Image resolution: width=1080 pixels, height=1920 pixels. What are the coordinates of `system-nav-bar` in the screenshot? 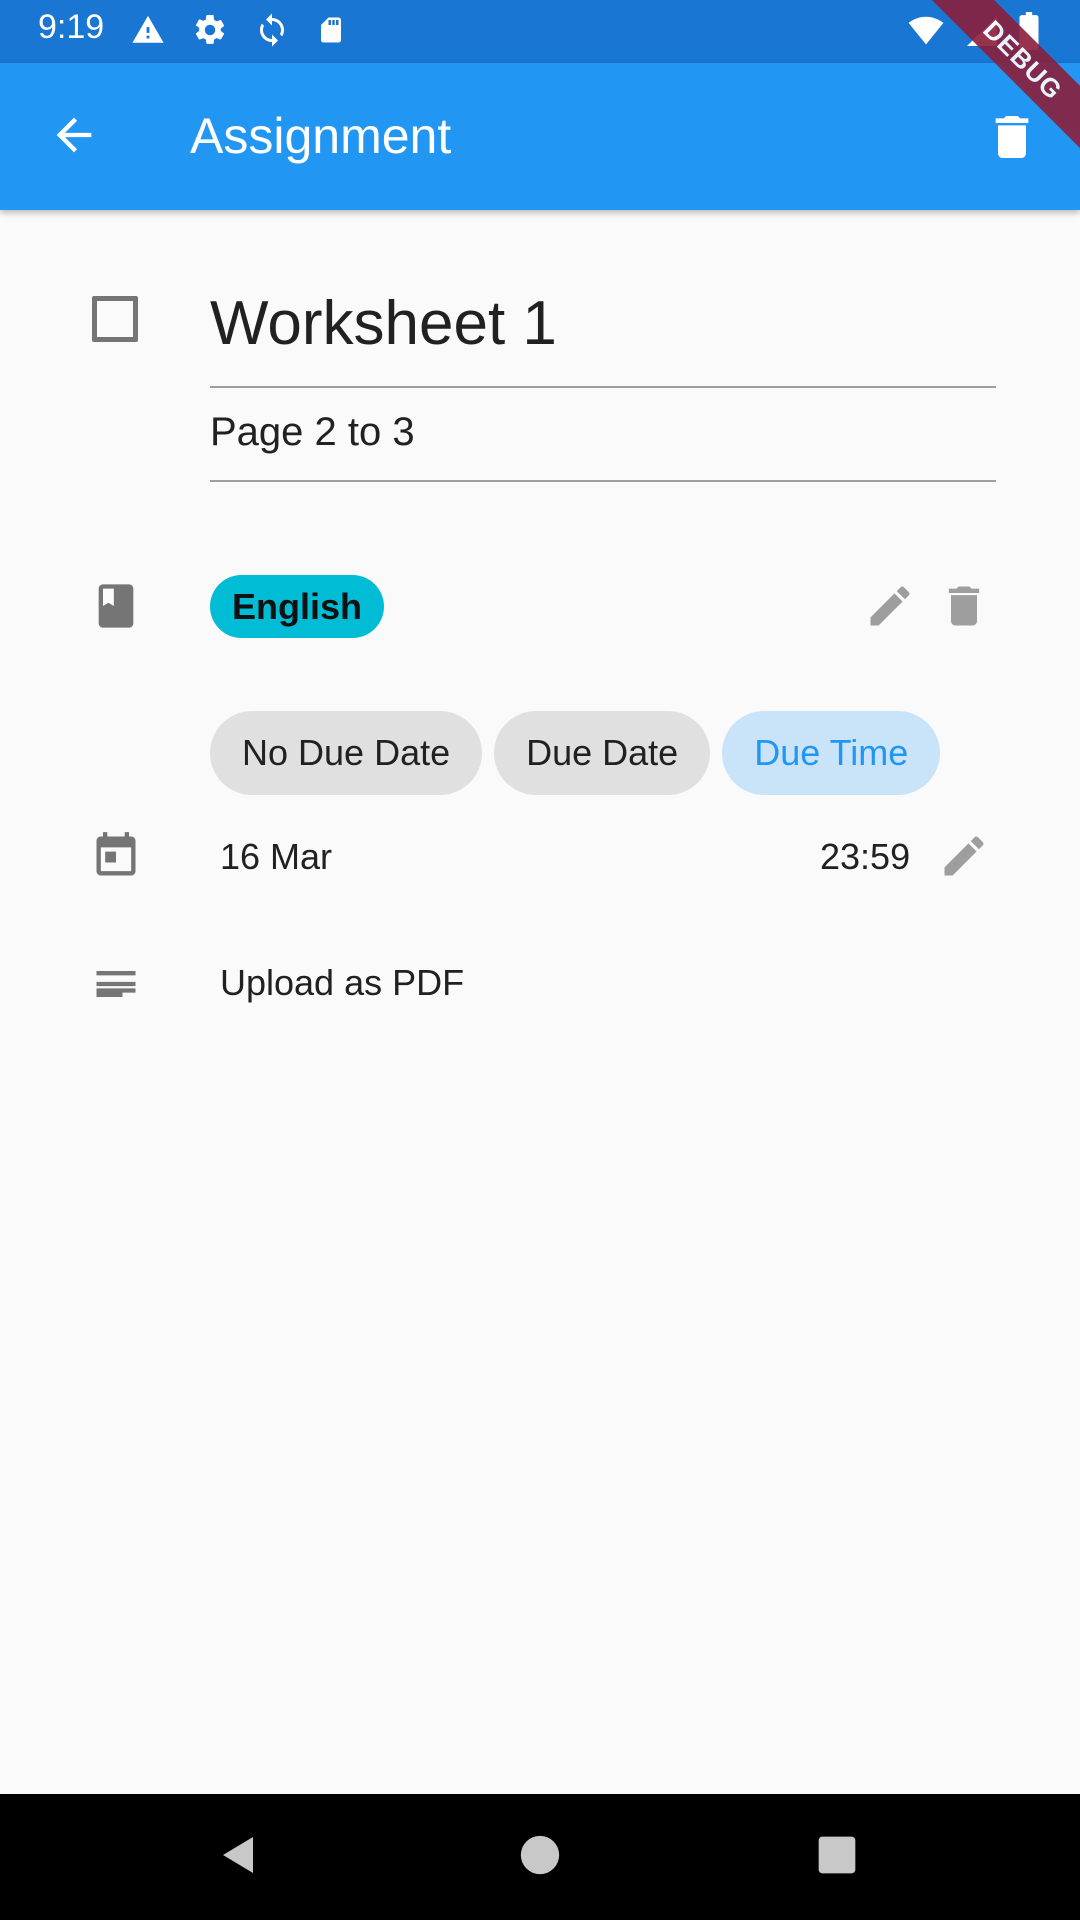 It's located at (540, 1857).